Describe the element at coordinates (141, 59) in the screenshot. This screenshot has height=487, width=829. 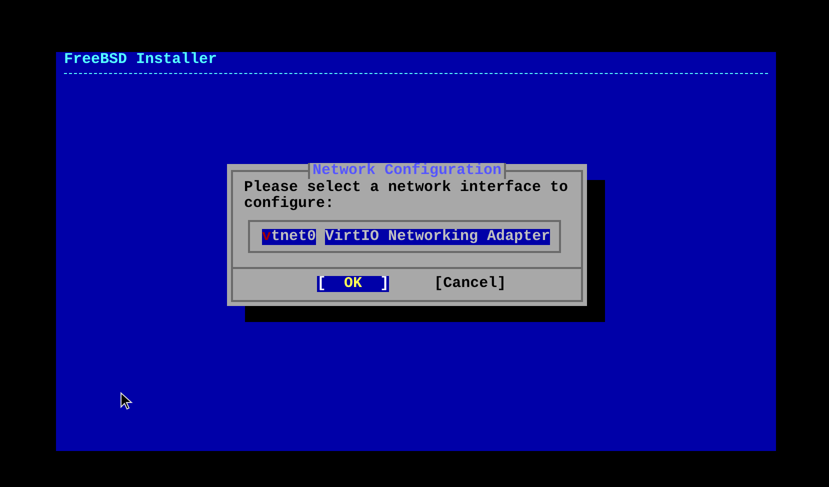
I see `installer-title: FreeBSD Installer` at that location.